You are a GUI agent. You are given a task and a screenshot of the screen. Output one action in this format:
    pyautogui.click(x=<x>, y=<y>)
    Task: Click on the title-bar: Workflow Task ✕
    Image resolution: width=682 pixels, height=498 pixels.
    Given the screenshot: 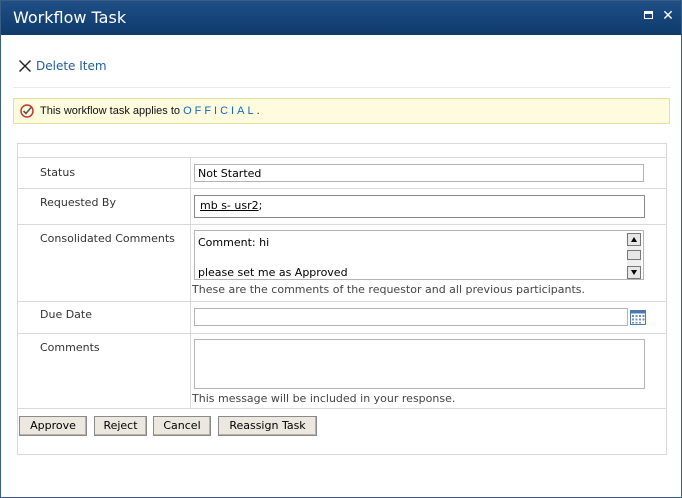 What is the action you would take?
    pyautogui.click(x=341, y=18)
    